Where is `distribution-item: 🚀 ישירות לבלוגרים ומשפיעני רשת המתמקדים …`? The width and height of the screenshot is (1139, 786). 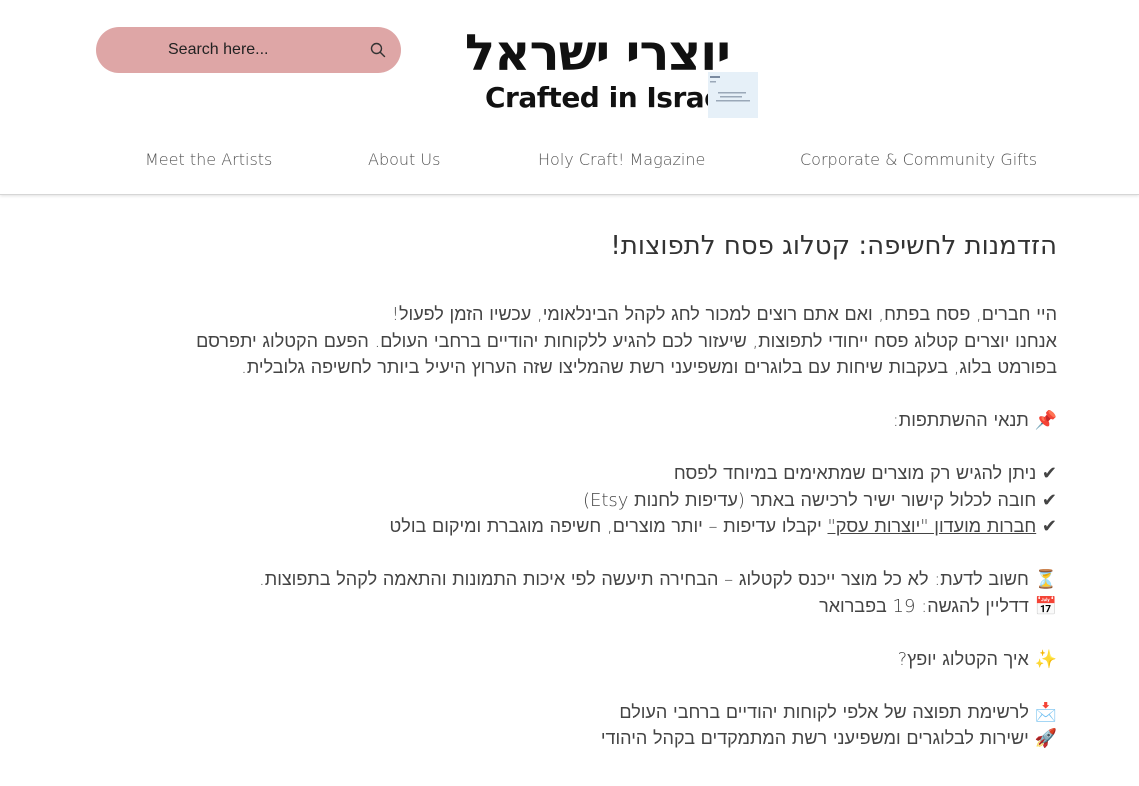
distribution-item: 🚀 ישירות לבלוגרים ומשפיעני רשת המתמקדים … is located at coordinates (828, 738).